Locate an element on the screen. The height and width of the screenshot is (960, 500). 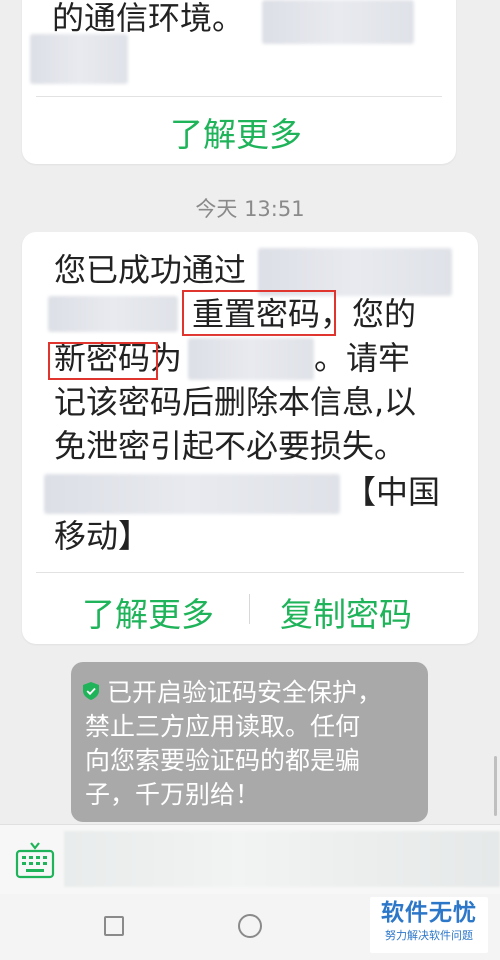
message-text-line: 免泄密引起不必要损失。 is located at coordinates (230, 446).